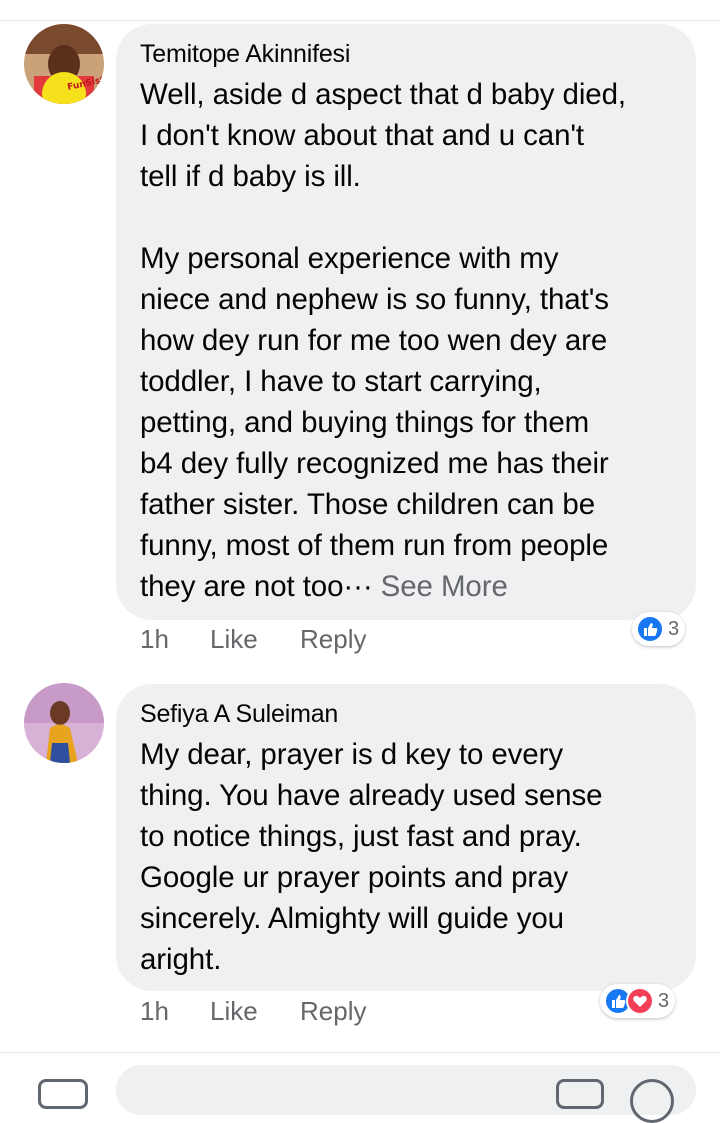 Image resolution: width=720 pixels, height=1123 pixels. Describe the element at coordinates (64, 64) in the screenshot. I see `avatar: FunSister` at that location.